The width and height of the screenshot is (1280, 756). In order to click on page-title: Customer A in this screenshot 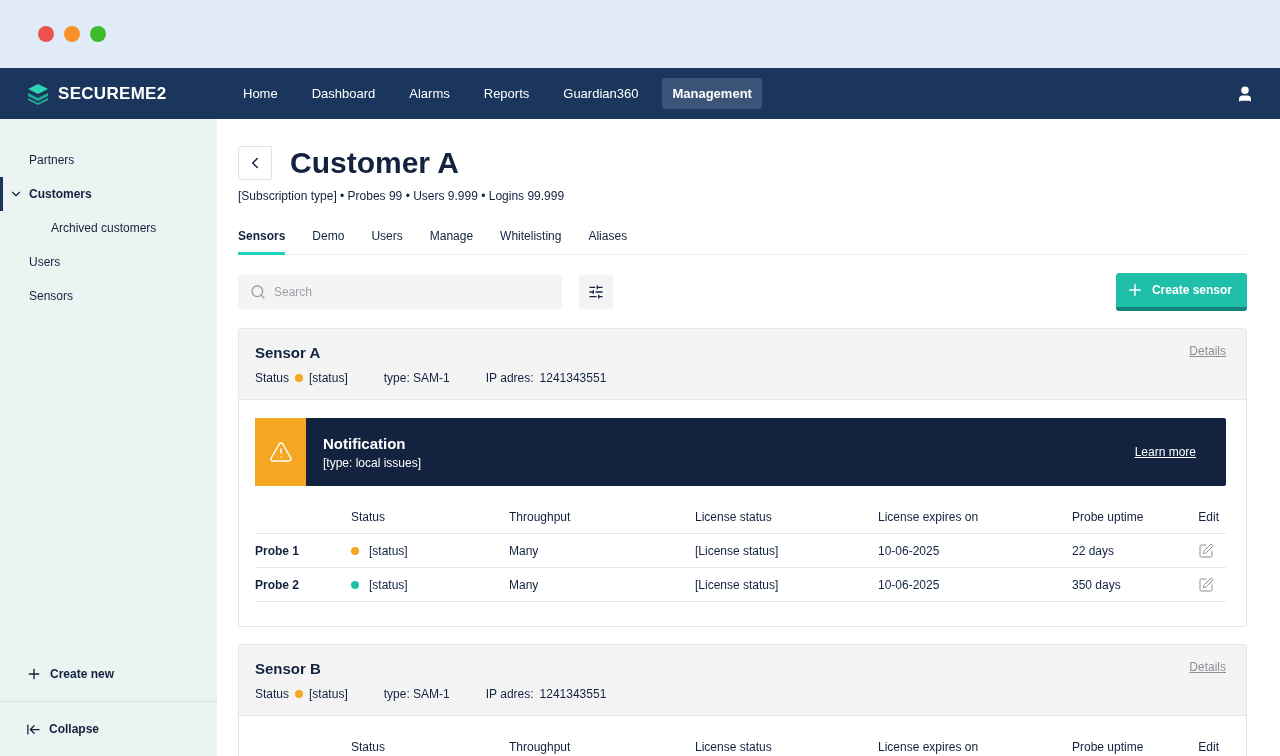, I will do `click(374, 163)`.